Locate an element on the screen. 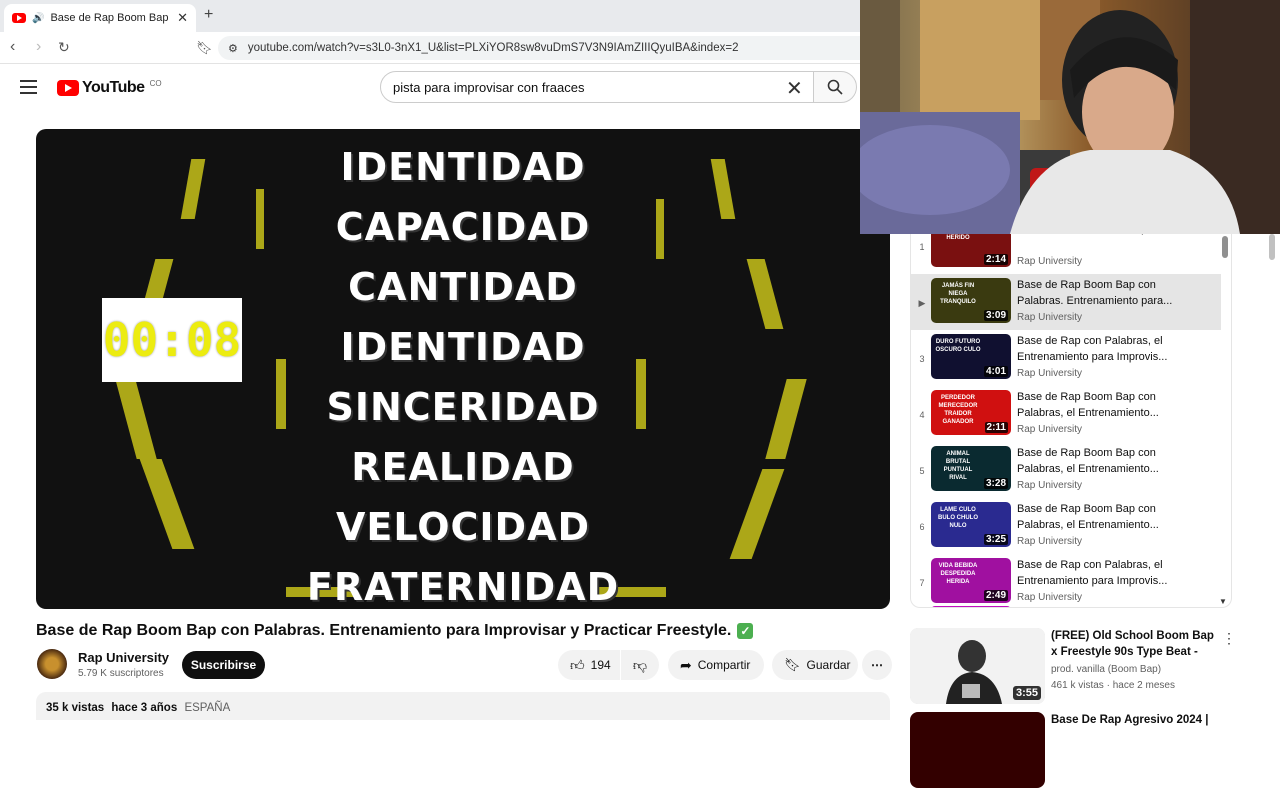 The image size is (1280, 792). more-icon: ⋯ is located at coordinates (877, 665).